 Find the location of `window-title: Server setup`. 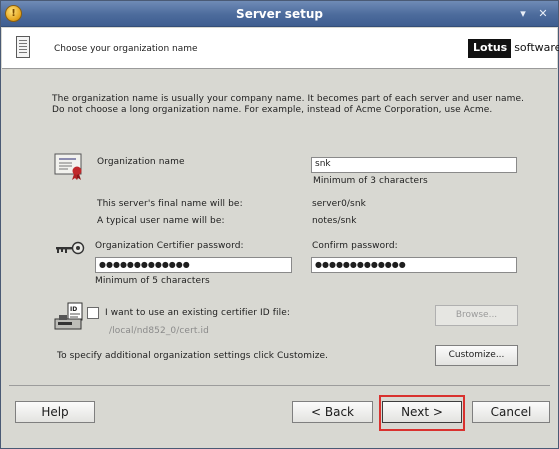

window-title: Server setup is located at coordinates (279, 14).